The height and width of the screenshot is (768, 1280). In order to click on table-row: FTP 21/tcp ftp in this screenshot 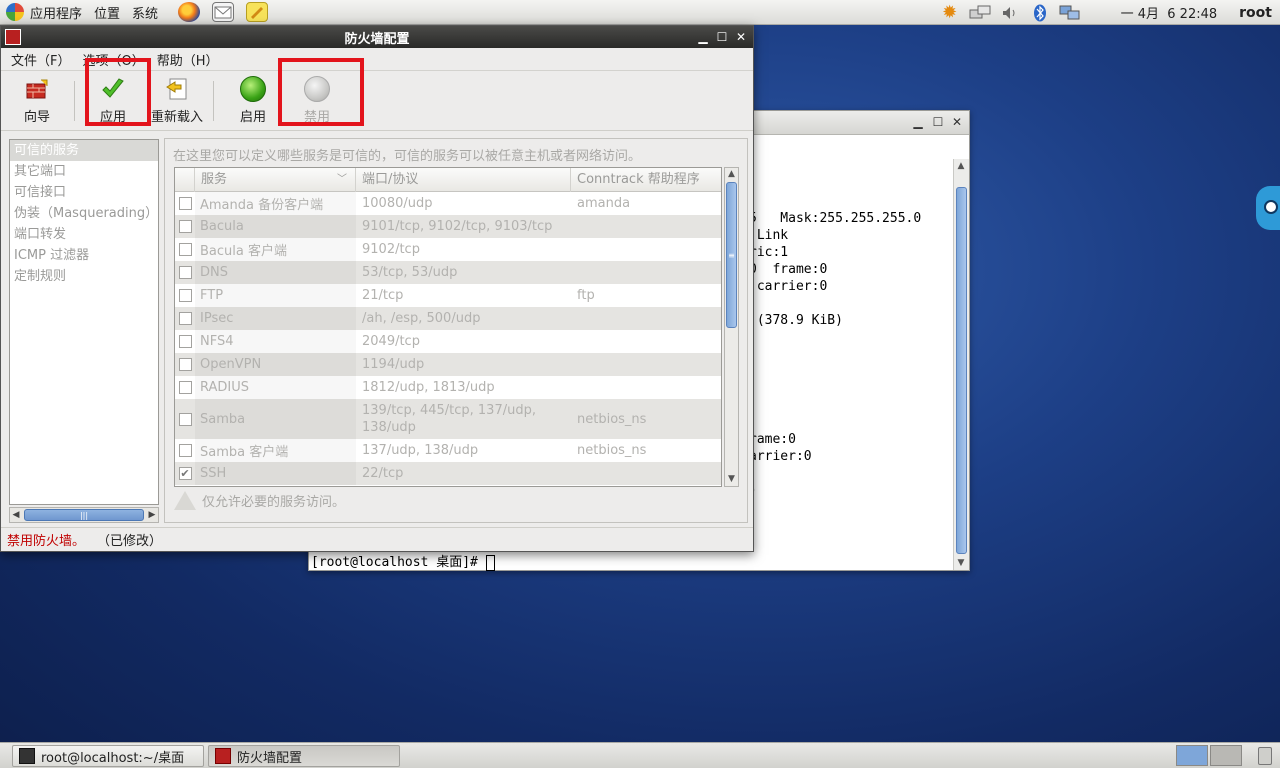, I will do `click(448, 295)`.